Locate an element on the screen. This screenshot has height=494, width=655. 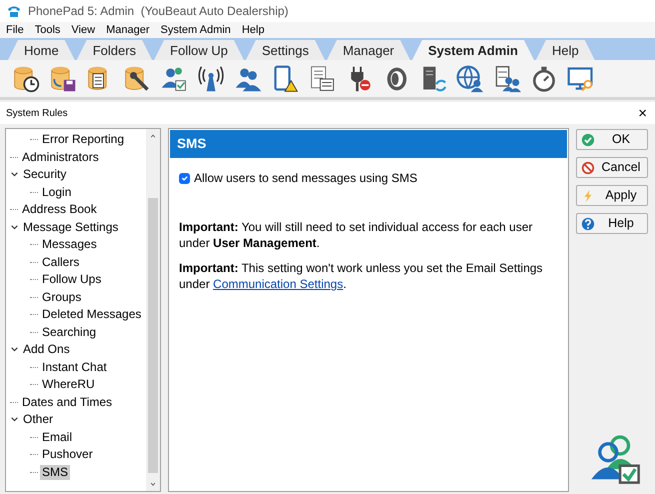
tree-item: Follow Ups is located at coordinates (72, 280).